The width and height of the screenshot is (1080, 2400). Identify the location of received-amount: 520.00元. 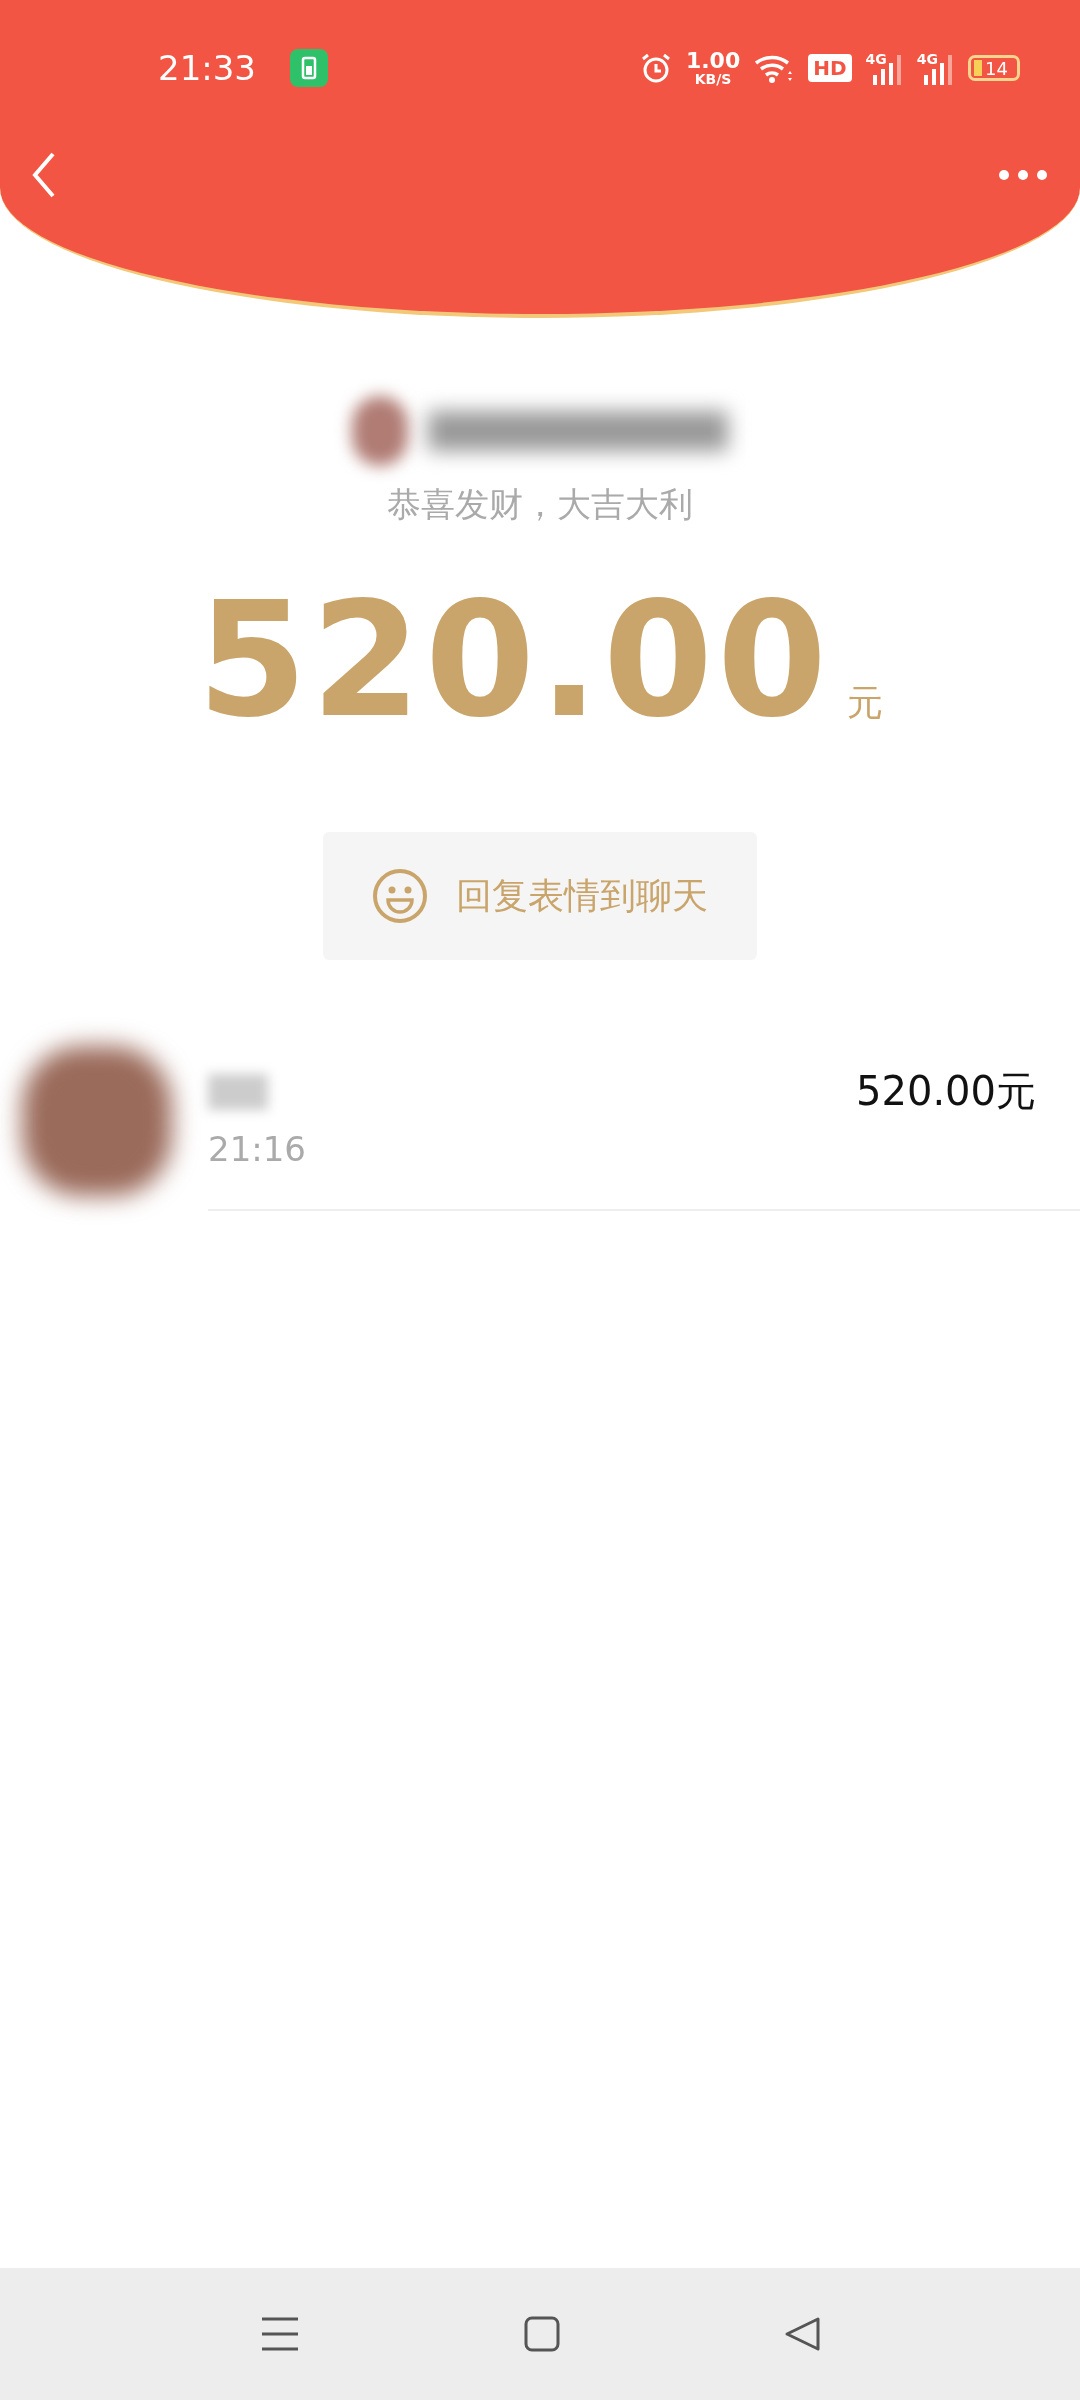
(946, 1091).